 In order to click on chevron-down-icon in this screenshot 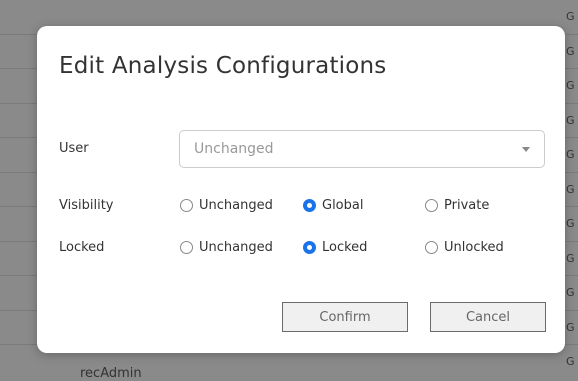, I will do `click(526, 149)`.